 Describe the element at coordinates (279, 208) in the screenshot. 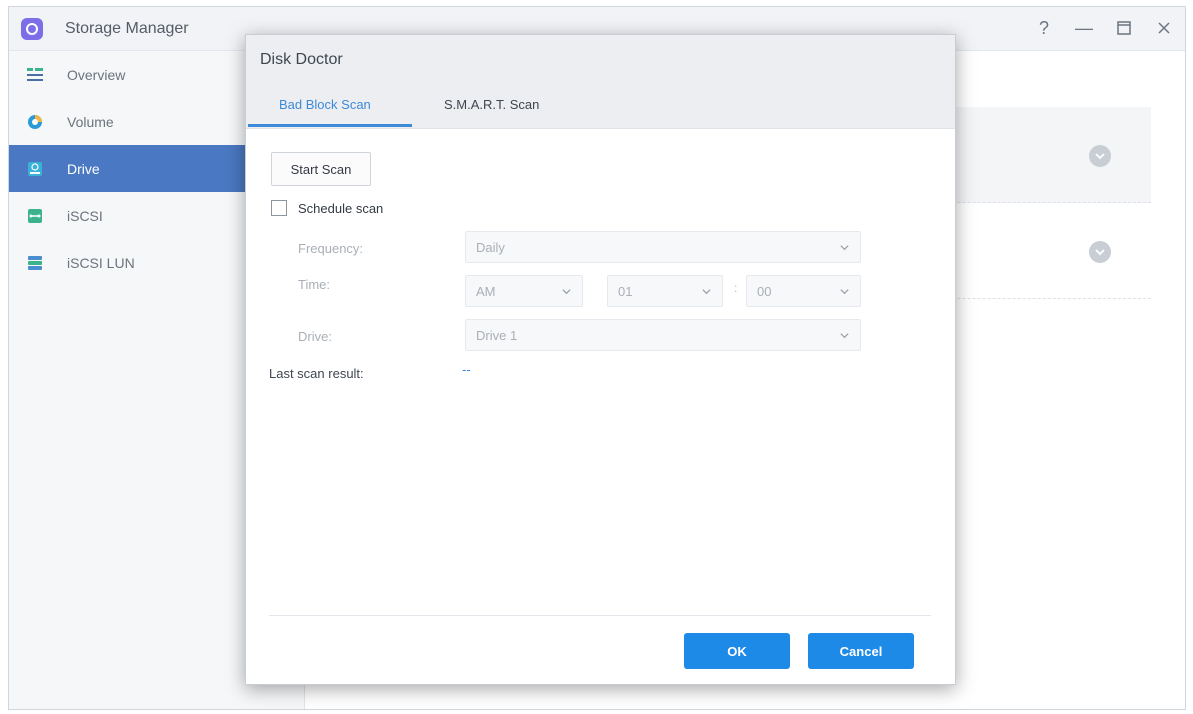

I see `schedule-scan-checkbox` at that location.